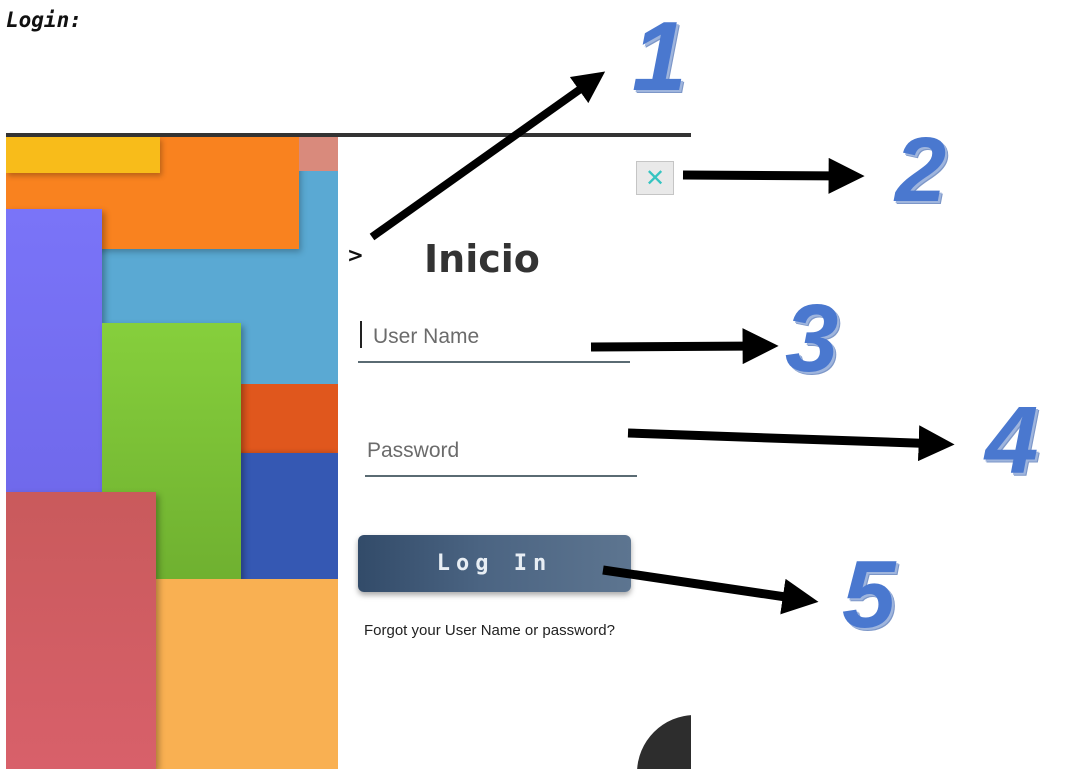 The height and width of the screenshot is (769, 1069). Describe the element at coordinates (869, 594) in the screenshot. I see `annotation-label-5: 5` at that location.